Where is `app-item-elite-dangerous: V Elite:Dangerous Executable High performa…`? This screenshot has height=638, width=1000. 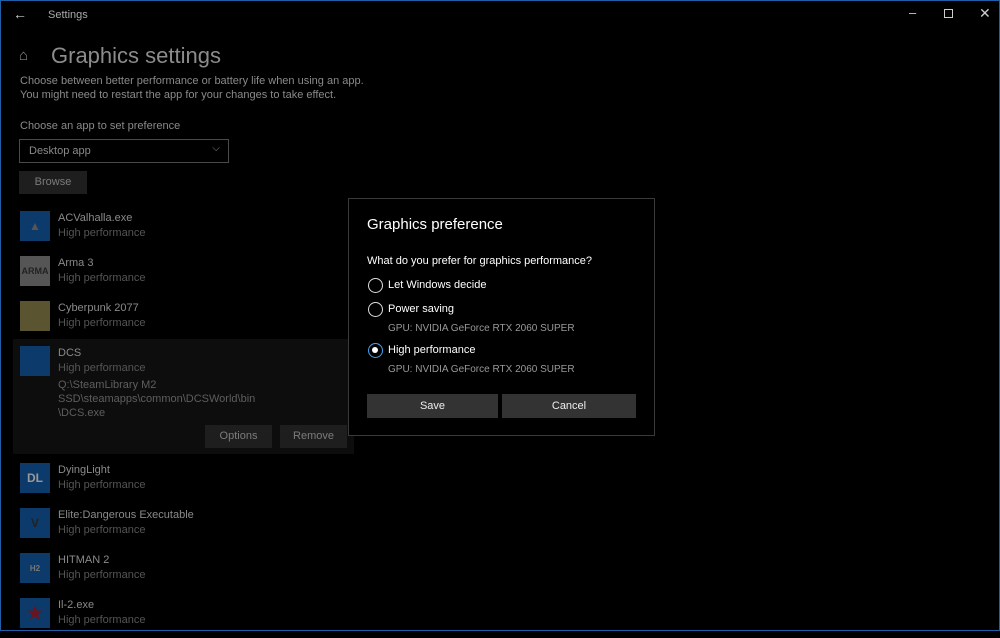
app-item-elite-dangerous: V Elite:Dangerous Executable High performa… is located at coordinates (185, 528).